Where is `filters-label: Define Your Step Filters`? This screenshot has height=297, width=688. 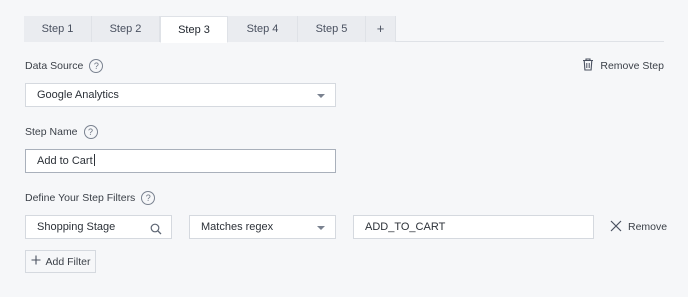 filters-label: Define Your Step Filters is located at coordinates (80, 198).